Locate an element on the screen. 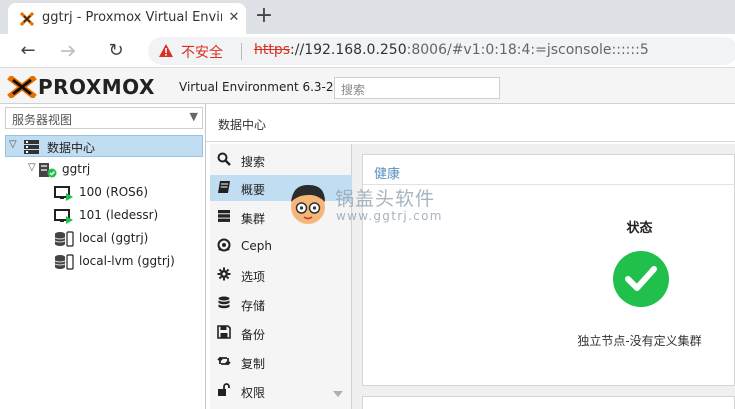 Image resolution: width=735 pixels, height=409 pixels. book-icon is located at coordinates (224, 187).